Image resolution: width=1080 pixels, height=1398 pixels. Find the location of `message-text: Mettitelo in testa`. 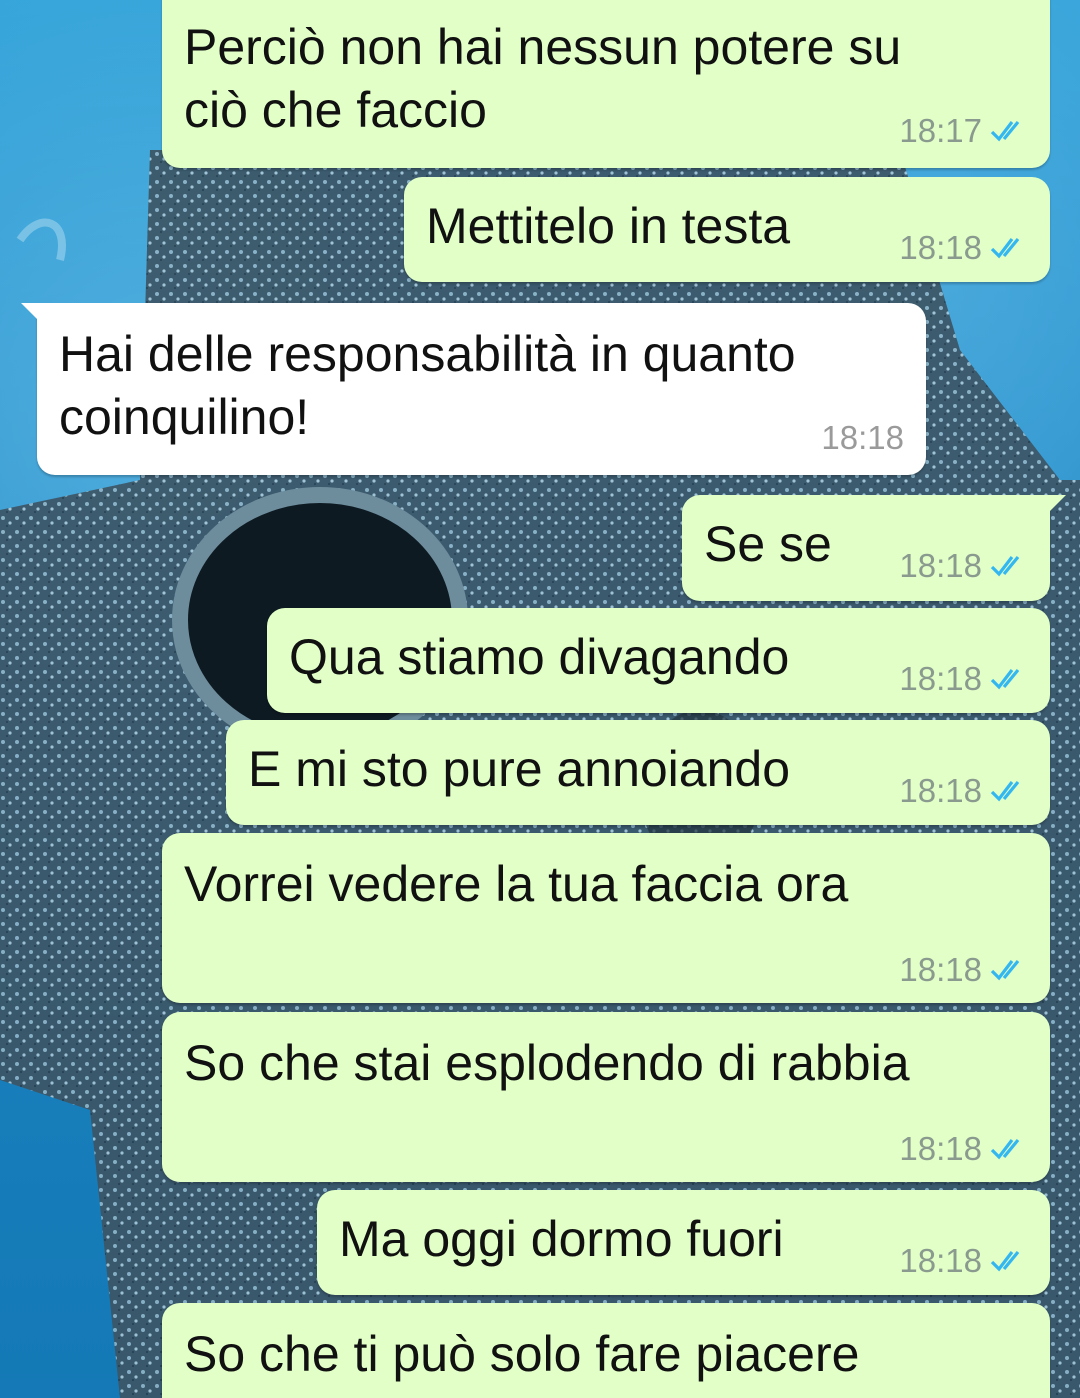

message-text: Mettitelo in testa is located at coordinates (608, 226).